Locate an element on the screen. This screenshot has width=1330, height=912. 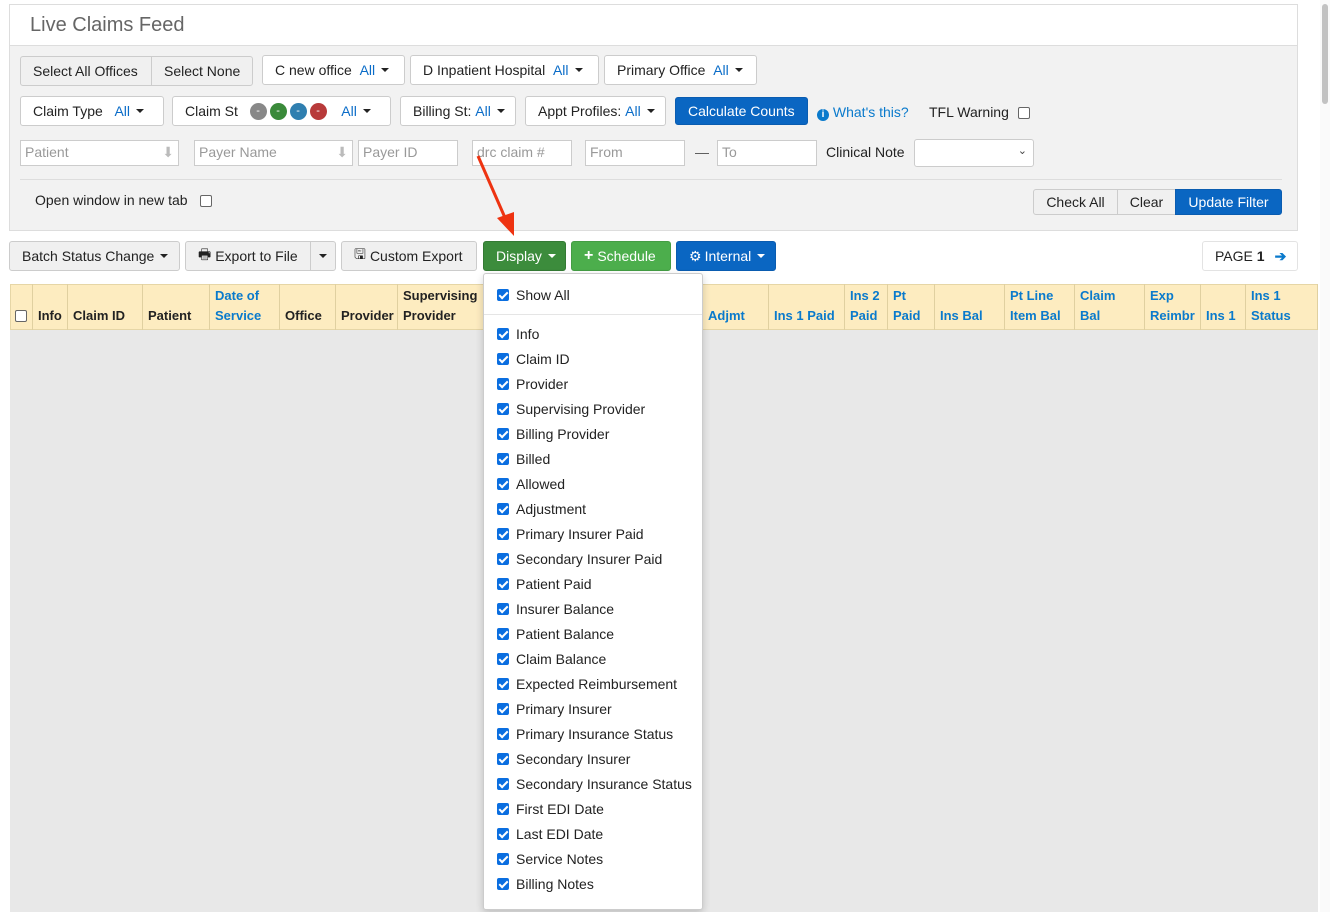
column-header: Exp Reimbr is located at coordinates (1173, 307).